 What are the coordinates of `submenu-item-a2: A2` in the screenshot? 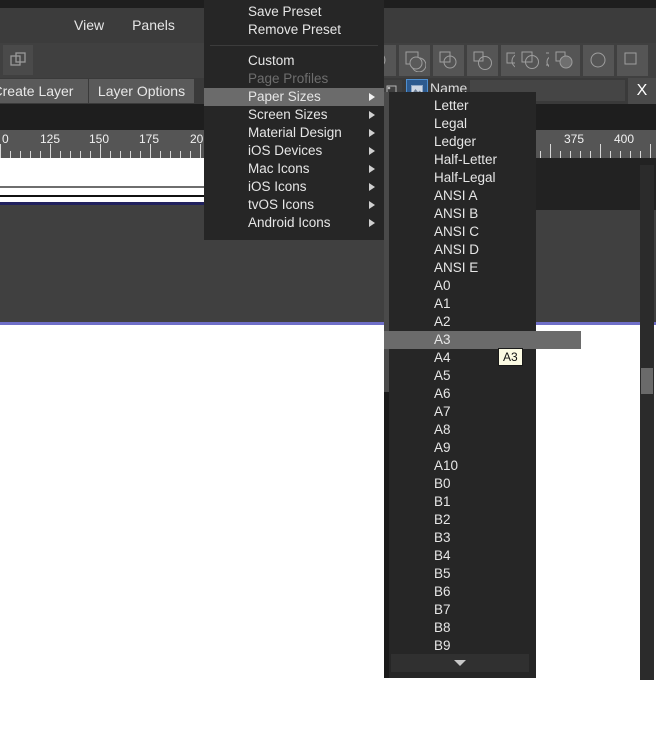 It's located at (462, 322).